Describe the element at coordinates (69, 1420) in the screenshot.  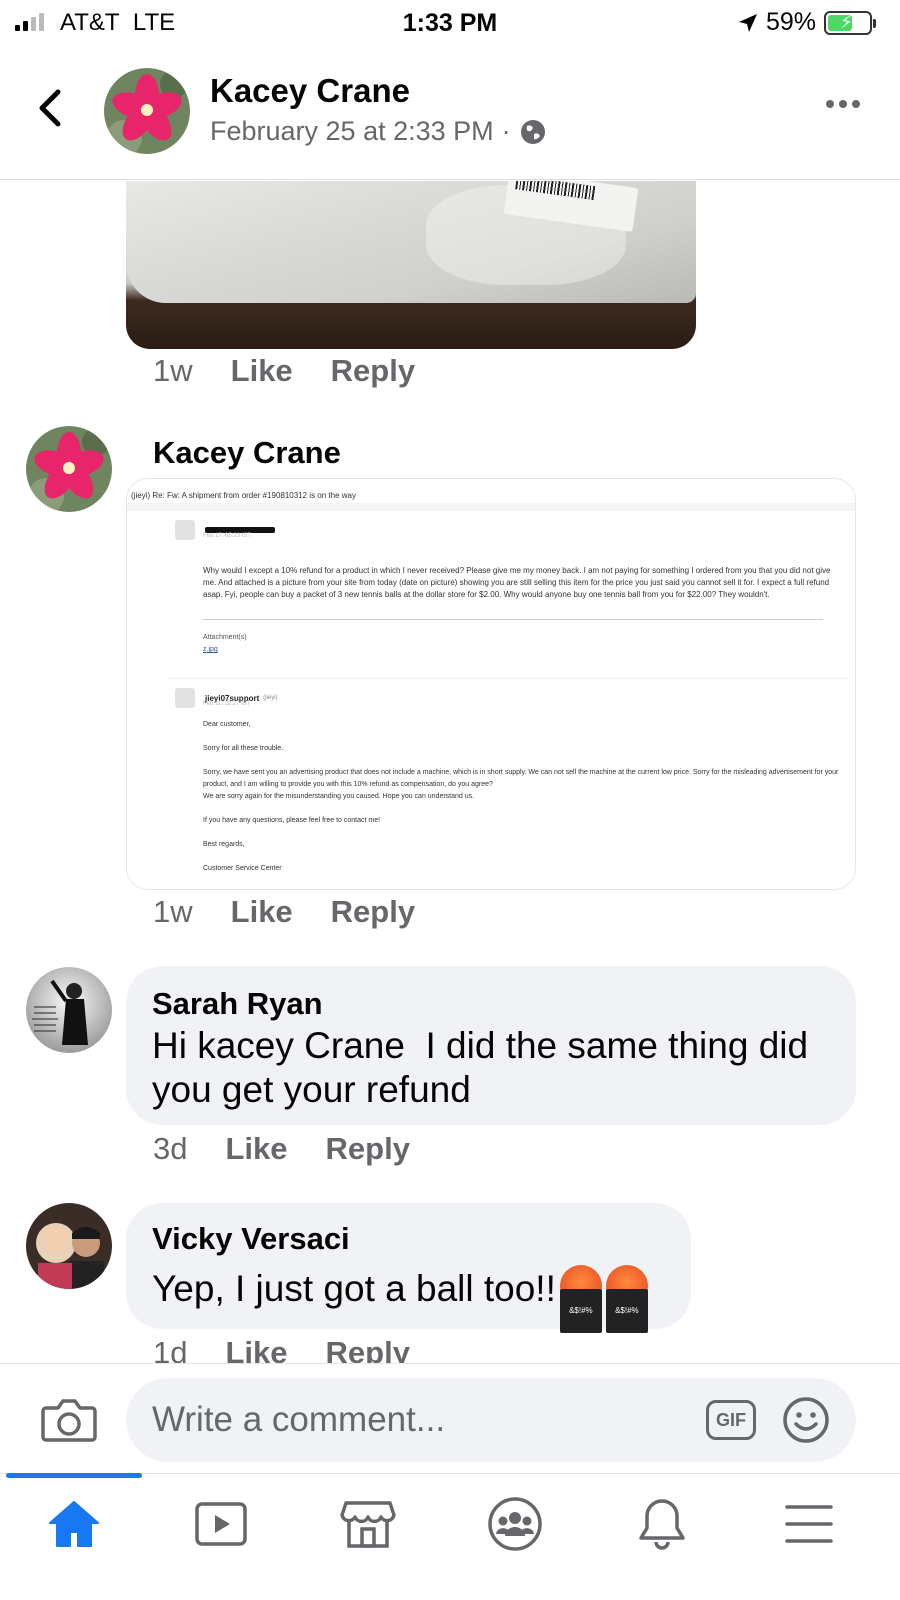
I see `camera-icon` at that location.